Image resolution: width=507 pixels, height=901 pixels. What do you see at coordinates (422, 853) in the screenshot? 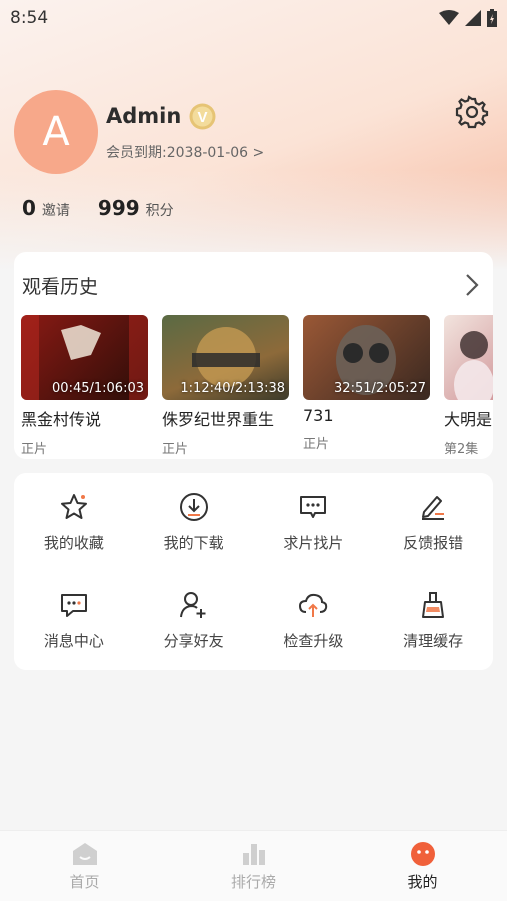
I see `profile-face-icon` at bounding box center [422, 853].